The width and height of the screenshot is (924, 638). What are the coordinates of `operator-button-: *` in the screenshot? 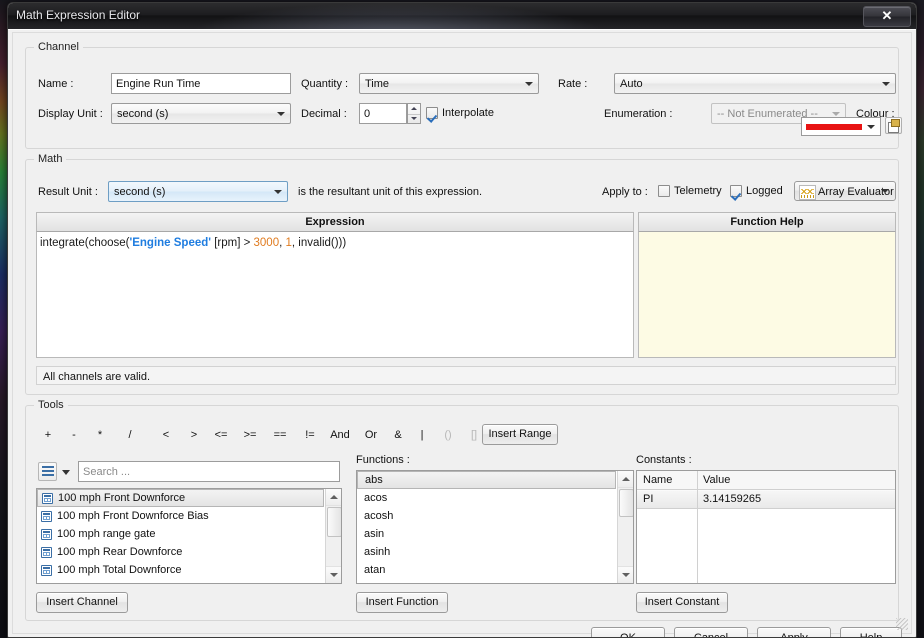 It's located at (100, 435).